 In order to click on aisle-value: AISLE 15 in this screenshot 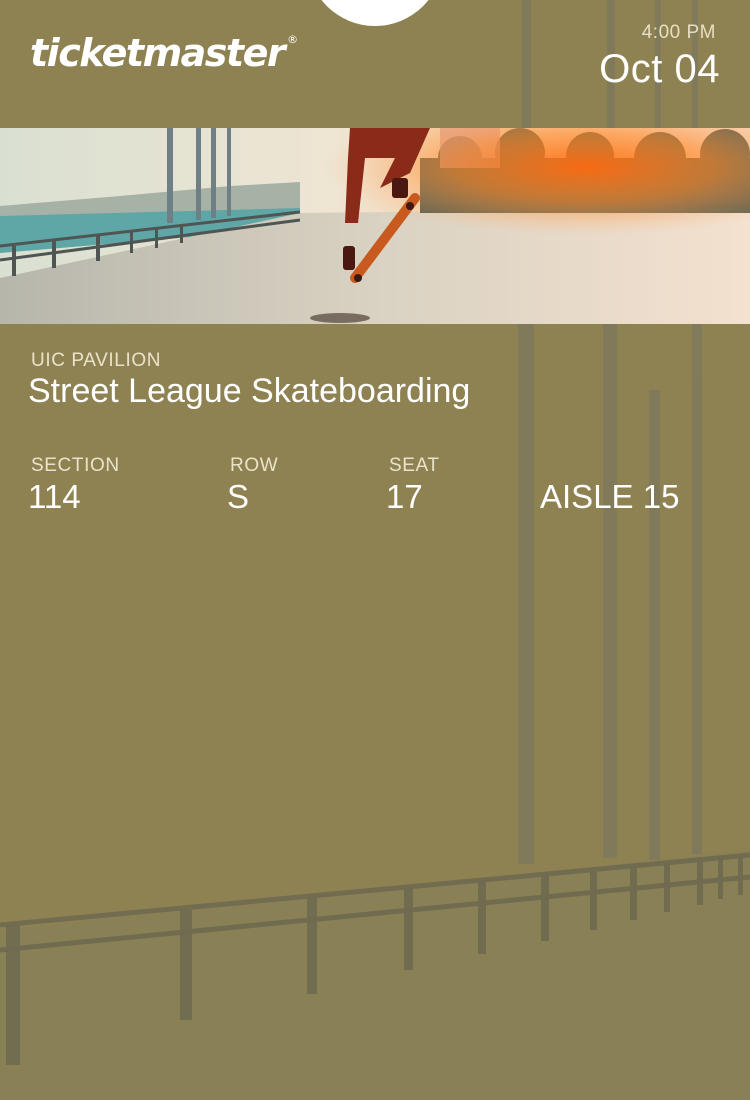, I will do `click(610, 496)`.